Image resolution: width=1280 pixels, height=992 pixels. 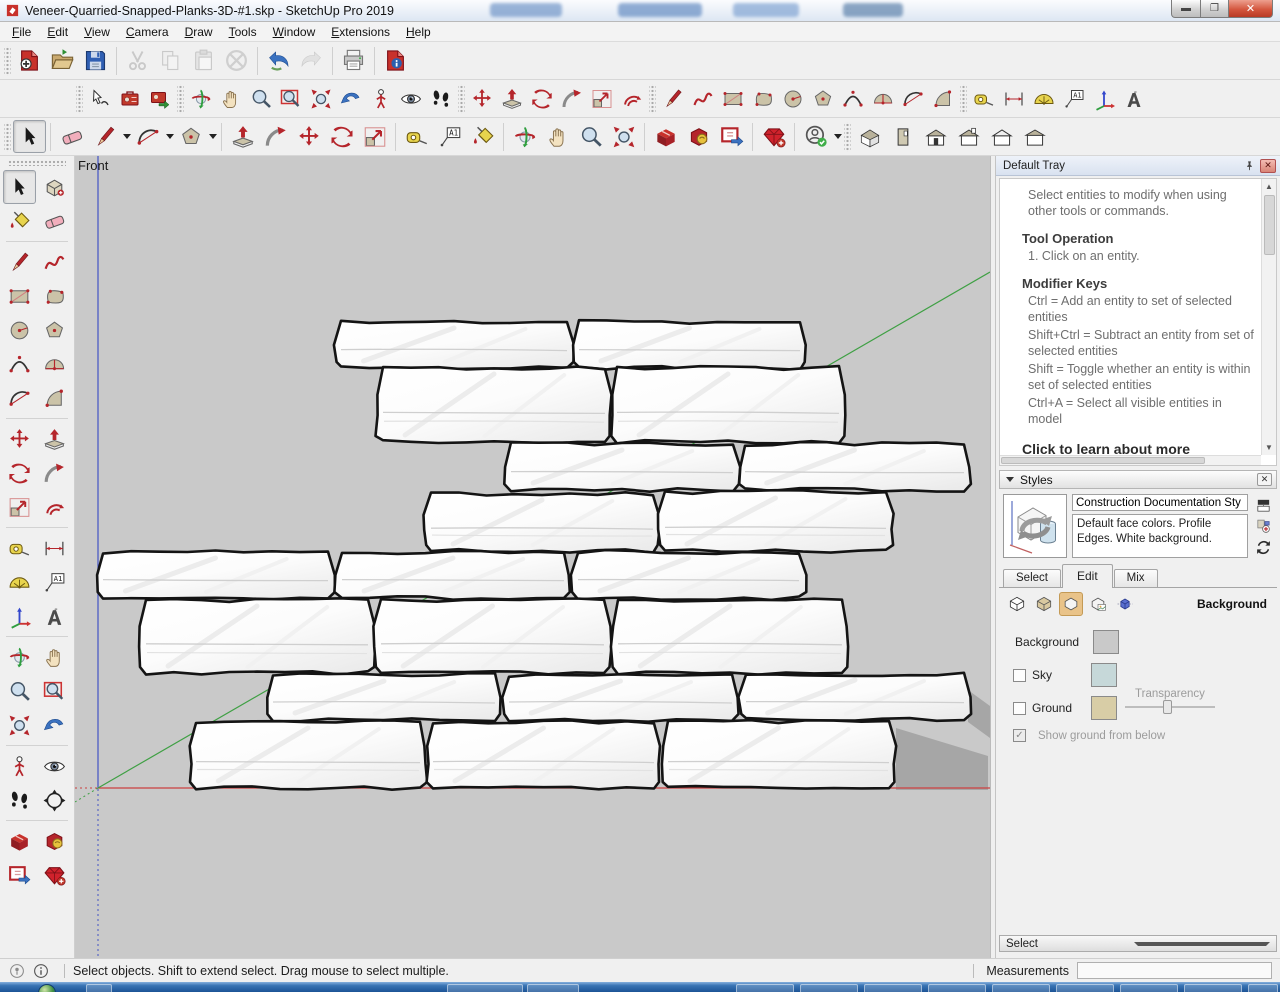 What do you see at coordinates (665, 136) in the screenshot?
I see `3d-warehouse-button` at bounding box center [665, 136].